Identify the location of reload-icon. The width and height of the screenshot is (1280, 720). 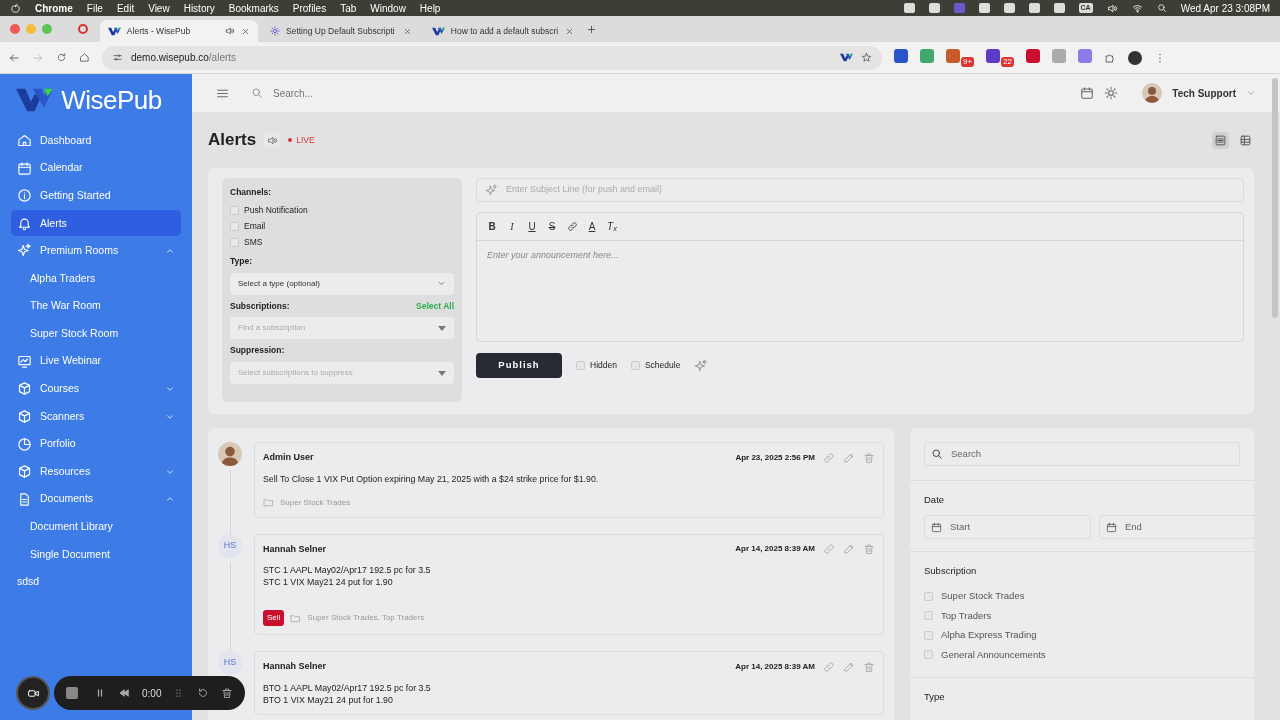
(61, 57).